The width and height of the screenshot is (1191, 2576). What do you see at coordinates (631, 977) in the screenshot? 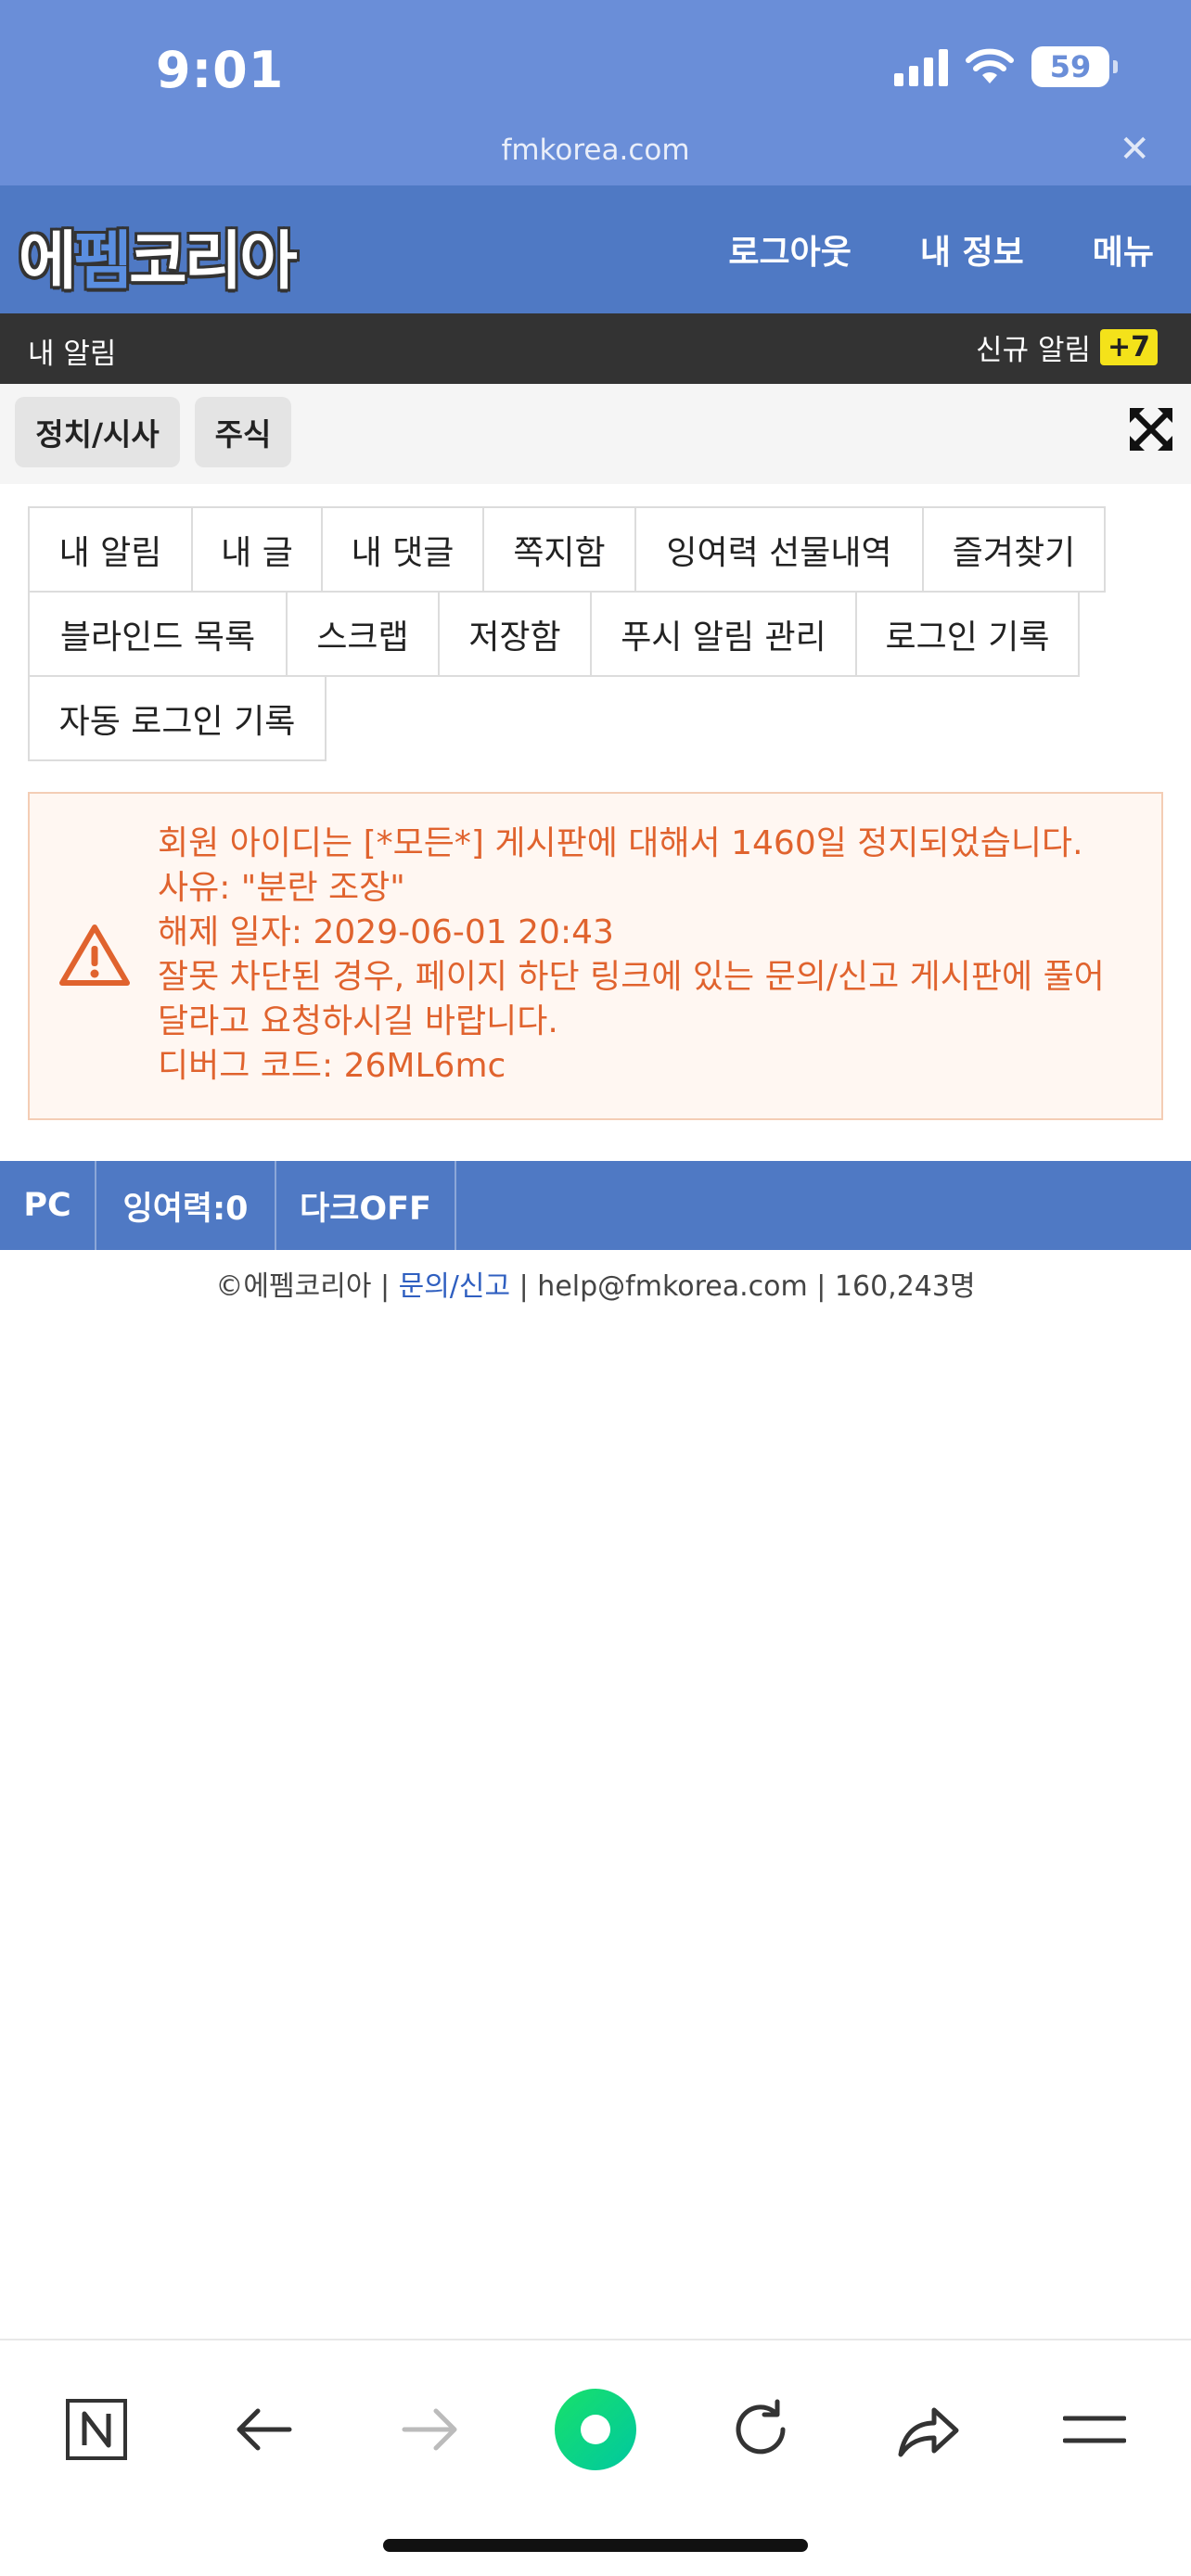
I see `warning-line-instructions: 잘못 차단된 경우, 페이지 하단 링크에 있는 문의/신고 게시판에 풀어` at bounding box center [631, 977].